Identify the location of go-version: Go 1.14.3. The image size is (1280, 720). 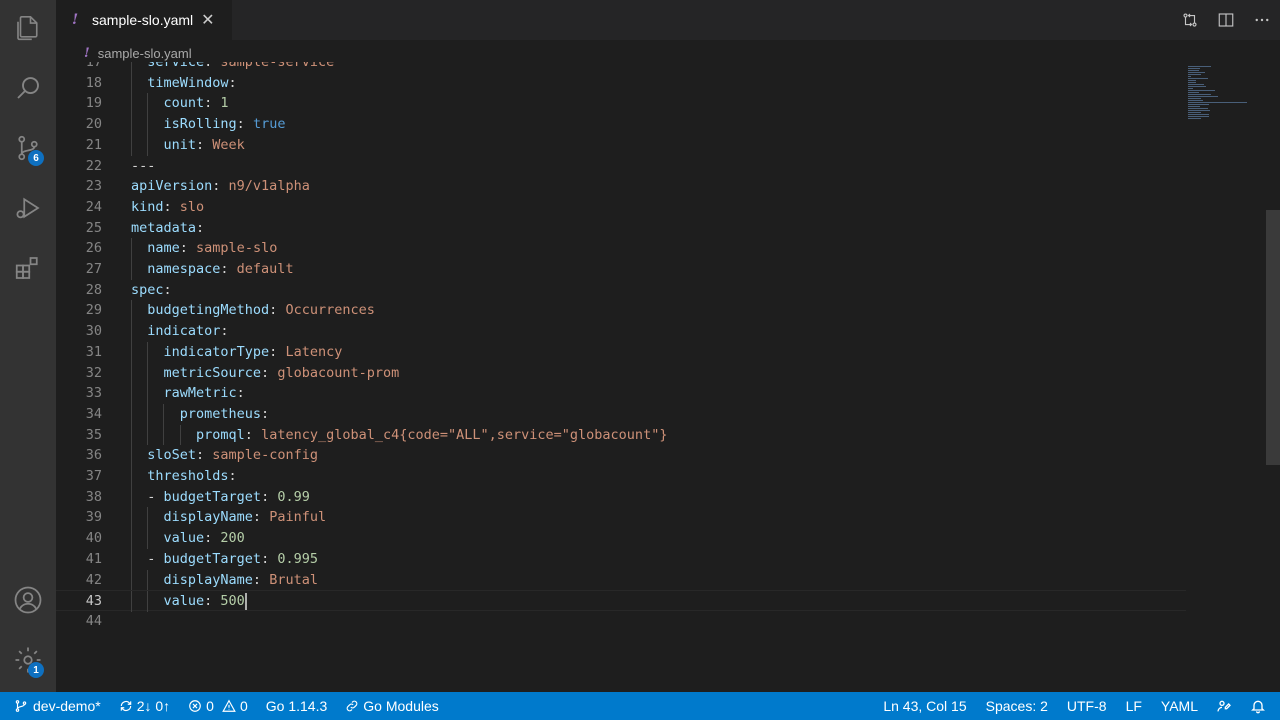
(297, 706).